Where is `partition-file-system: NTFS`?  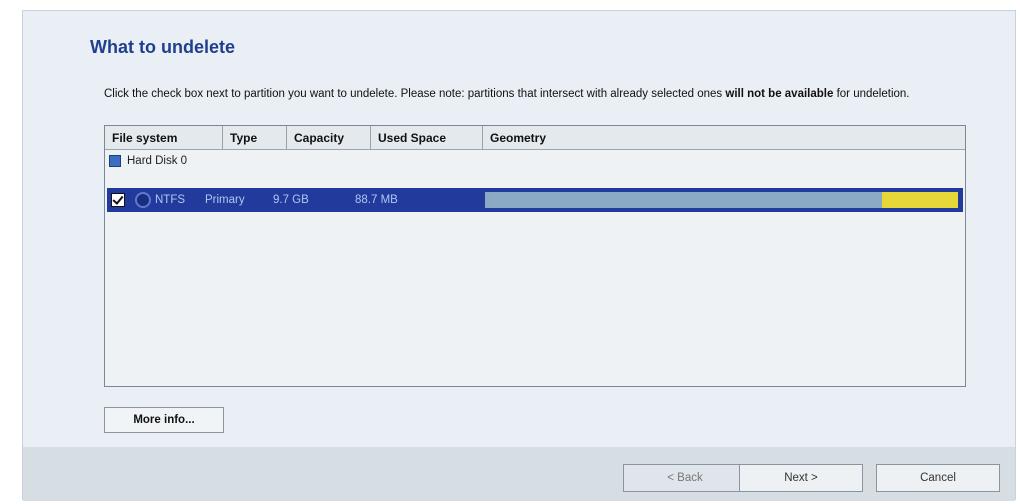
partition-file-system: NTFS is located at coordinates (170, 200).